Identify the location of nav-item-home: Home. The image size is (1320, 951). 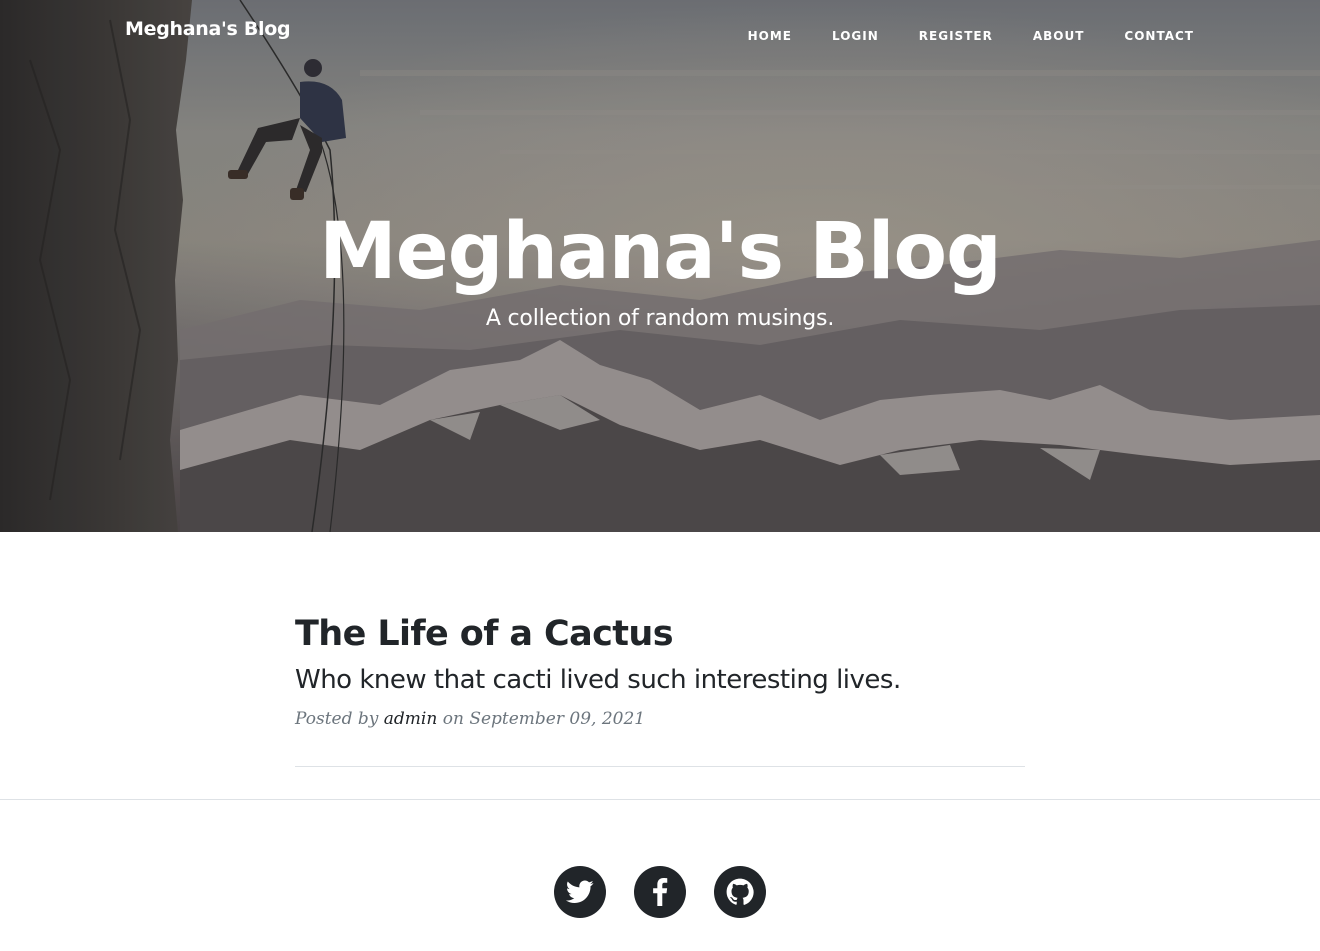
(770, 34).